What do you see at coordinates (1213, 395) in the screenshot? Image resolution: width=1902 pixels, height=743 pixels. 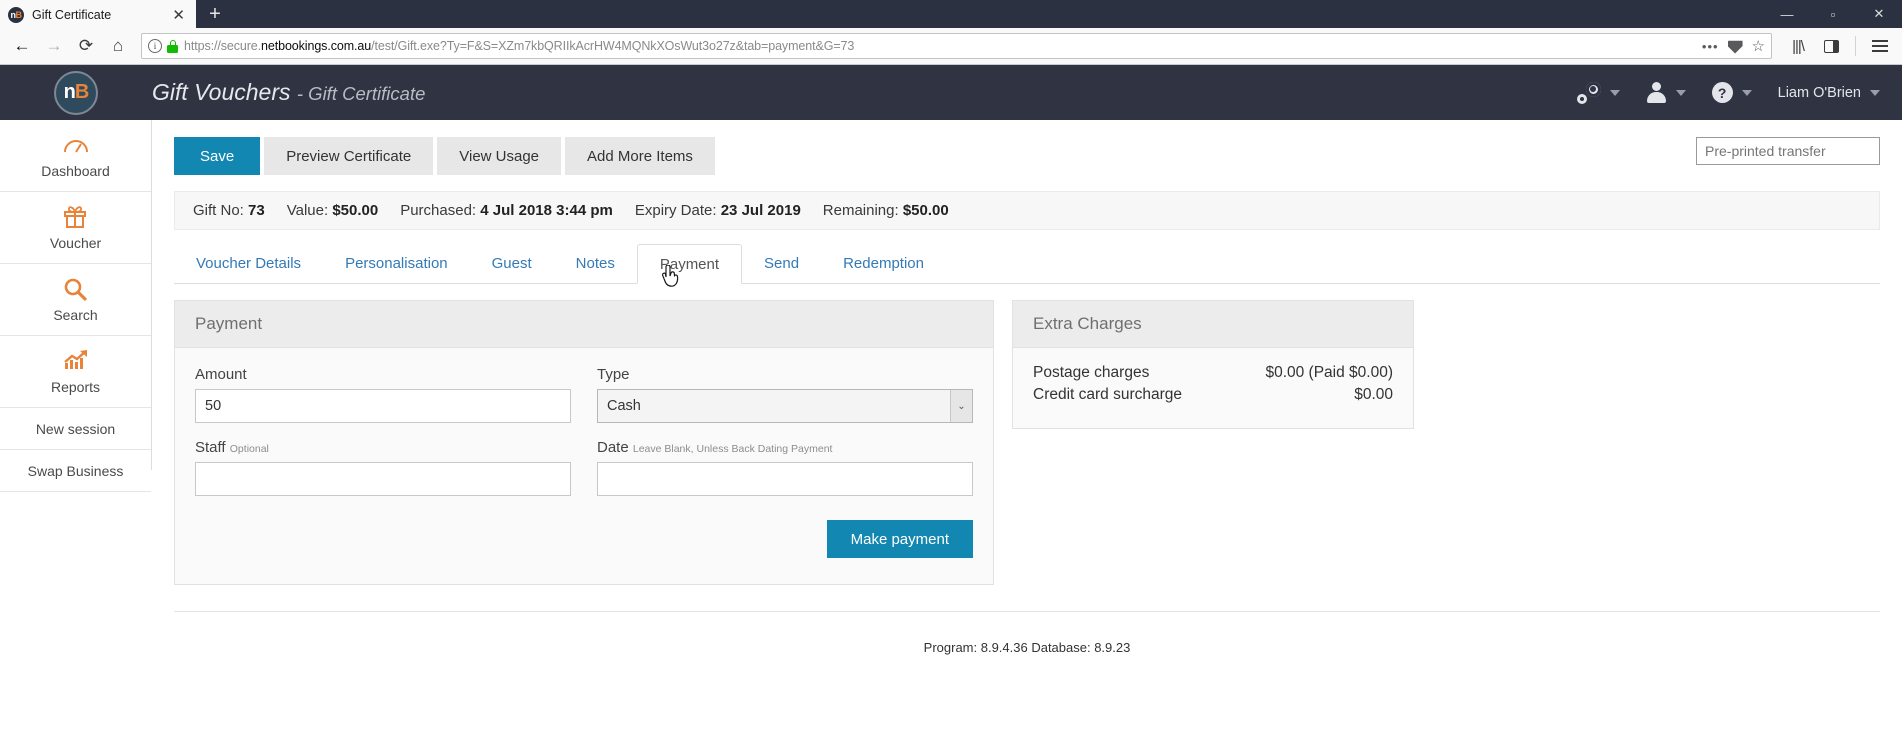 I see `charge-row: Credit card surcharge $0.00` at bounding box center [1213, 395].